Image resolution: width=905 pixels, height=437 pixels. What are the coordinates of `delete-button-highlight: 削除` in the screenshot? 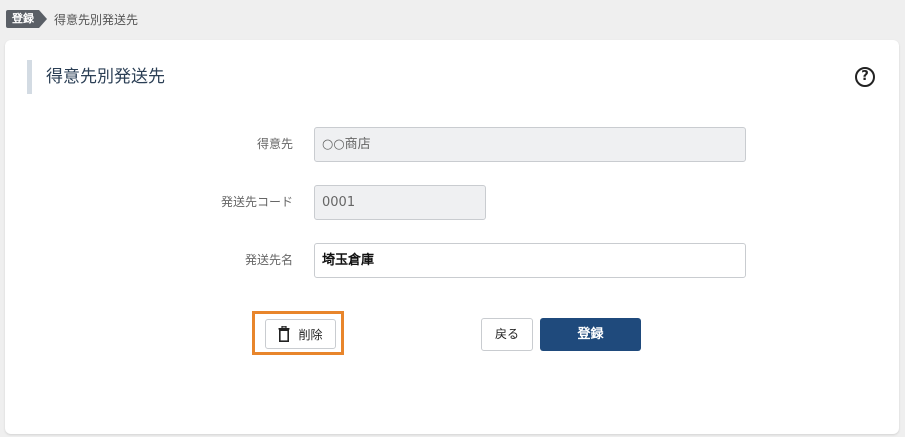 It's located at (298, 333).